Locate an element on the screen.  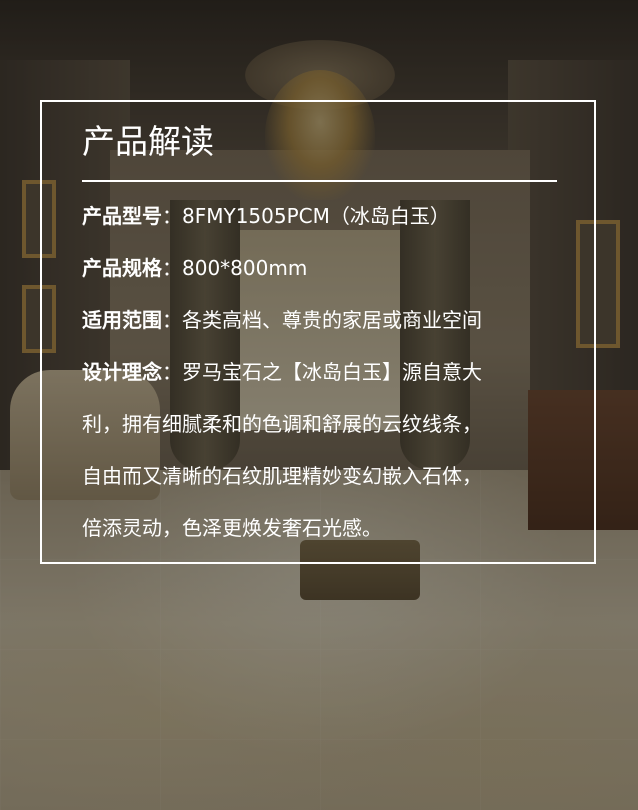
info-row-model: 产品型号：8FMY1505PCM（冰岛白玉） is located at coordinates (327, 224).